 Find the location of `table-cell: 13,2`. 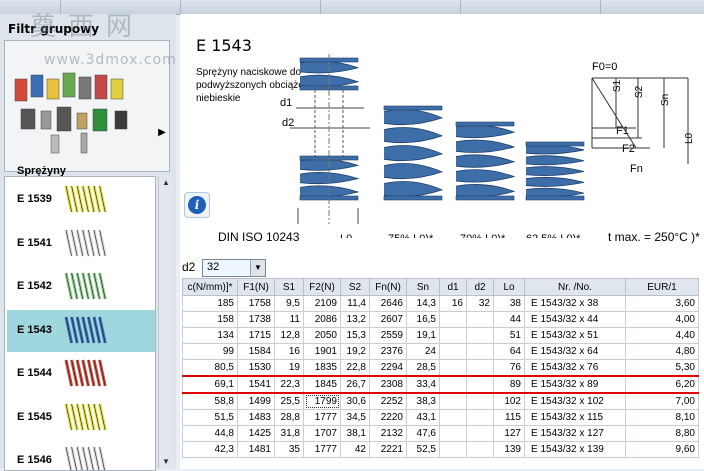

table-cell: 13,2 is located at coordinates (355, 319).